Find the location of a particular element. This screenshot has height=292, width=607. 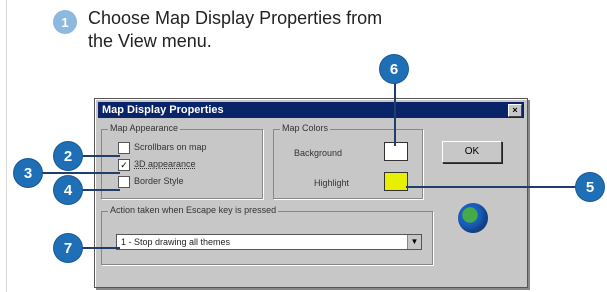

map-appearance-label: Map Appearance is located at coordinates (144, 128).